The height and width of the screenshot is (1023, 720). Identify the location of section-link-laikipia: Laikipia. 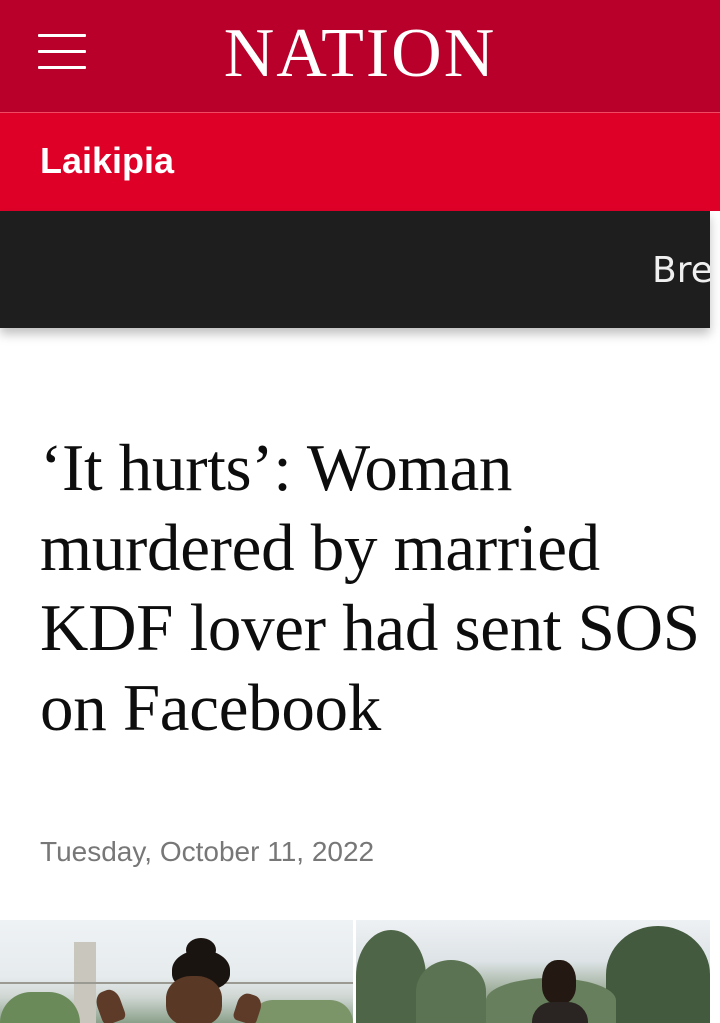
(107, 161).